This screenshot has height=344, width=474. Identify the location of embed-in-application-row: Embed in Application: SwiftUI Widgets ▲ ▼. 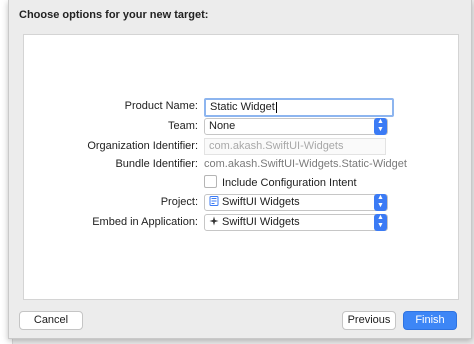
(241, 223).